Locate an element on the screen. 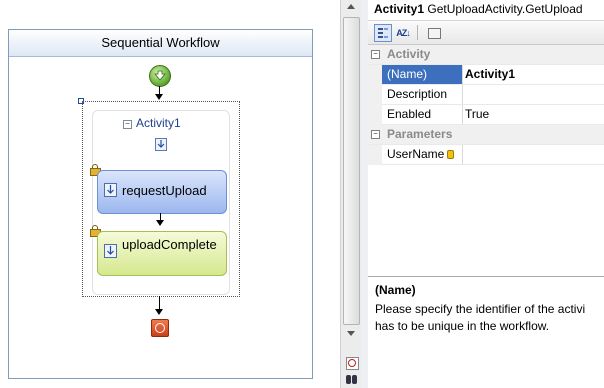 The image size is (604, 388). sequence-activity: − Activity1 requestUpload uploadComplete is located at coordinates (161, 199).